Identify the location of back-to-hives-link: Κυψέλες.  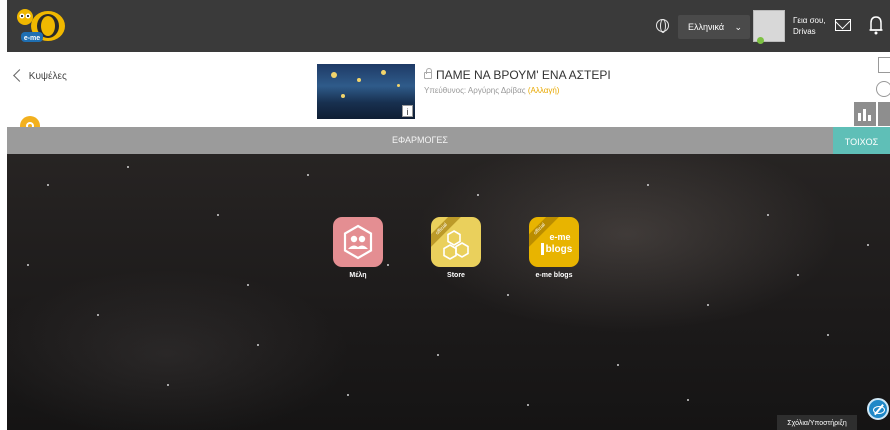
(40, 75).